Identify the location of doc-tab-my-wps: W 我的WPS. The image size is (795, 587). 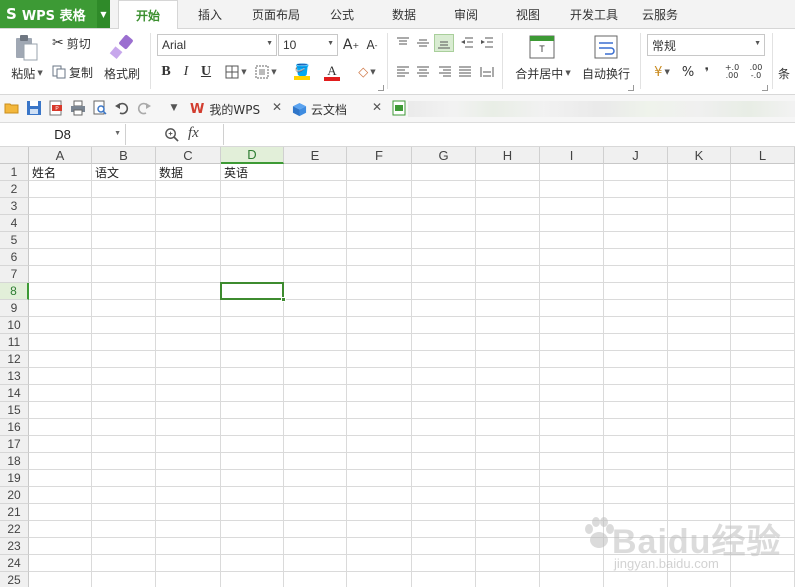
(225, 109).